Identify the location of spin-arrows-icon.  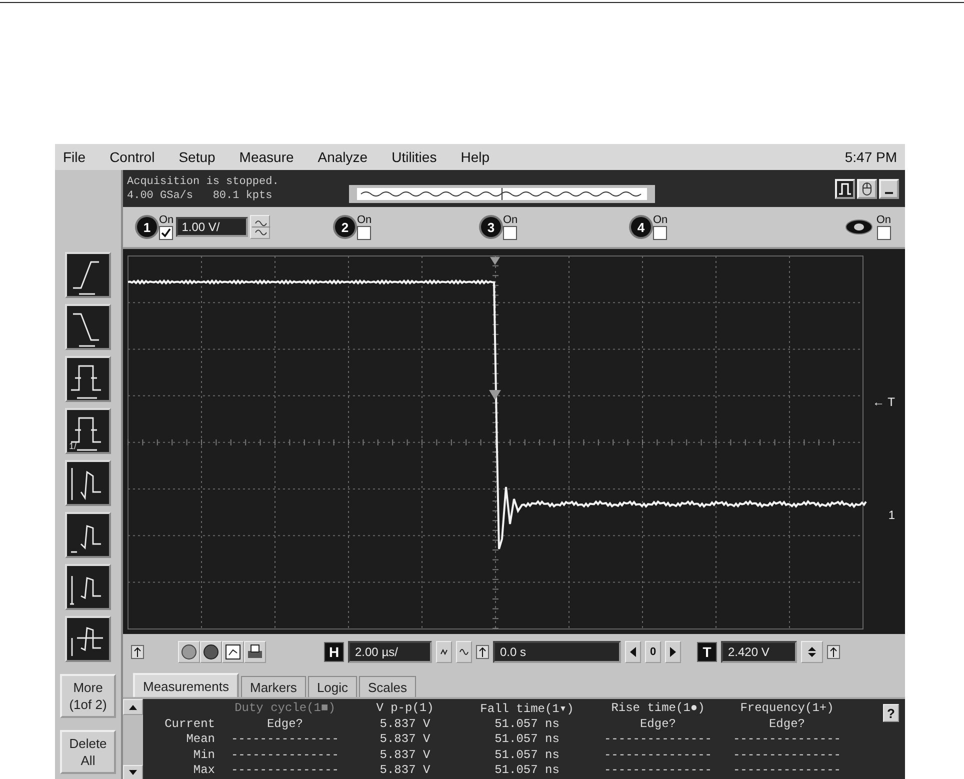
(812, 652).